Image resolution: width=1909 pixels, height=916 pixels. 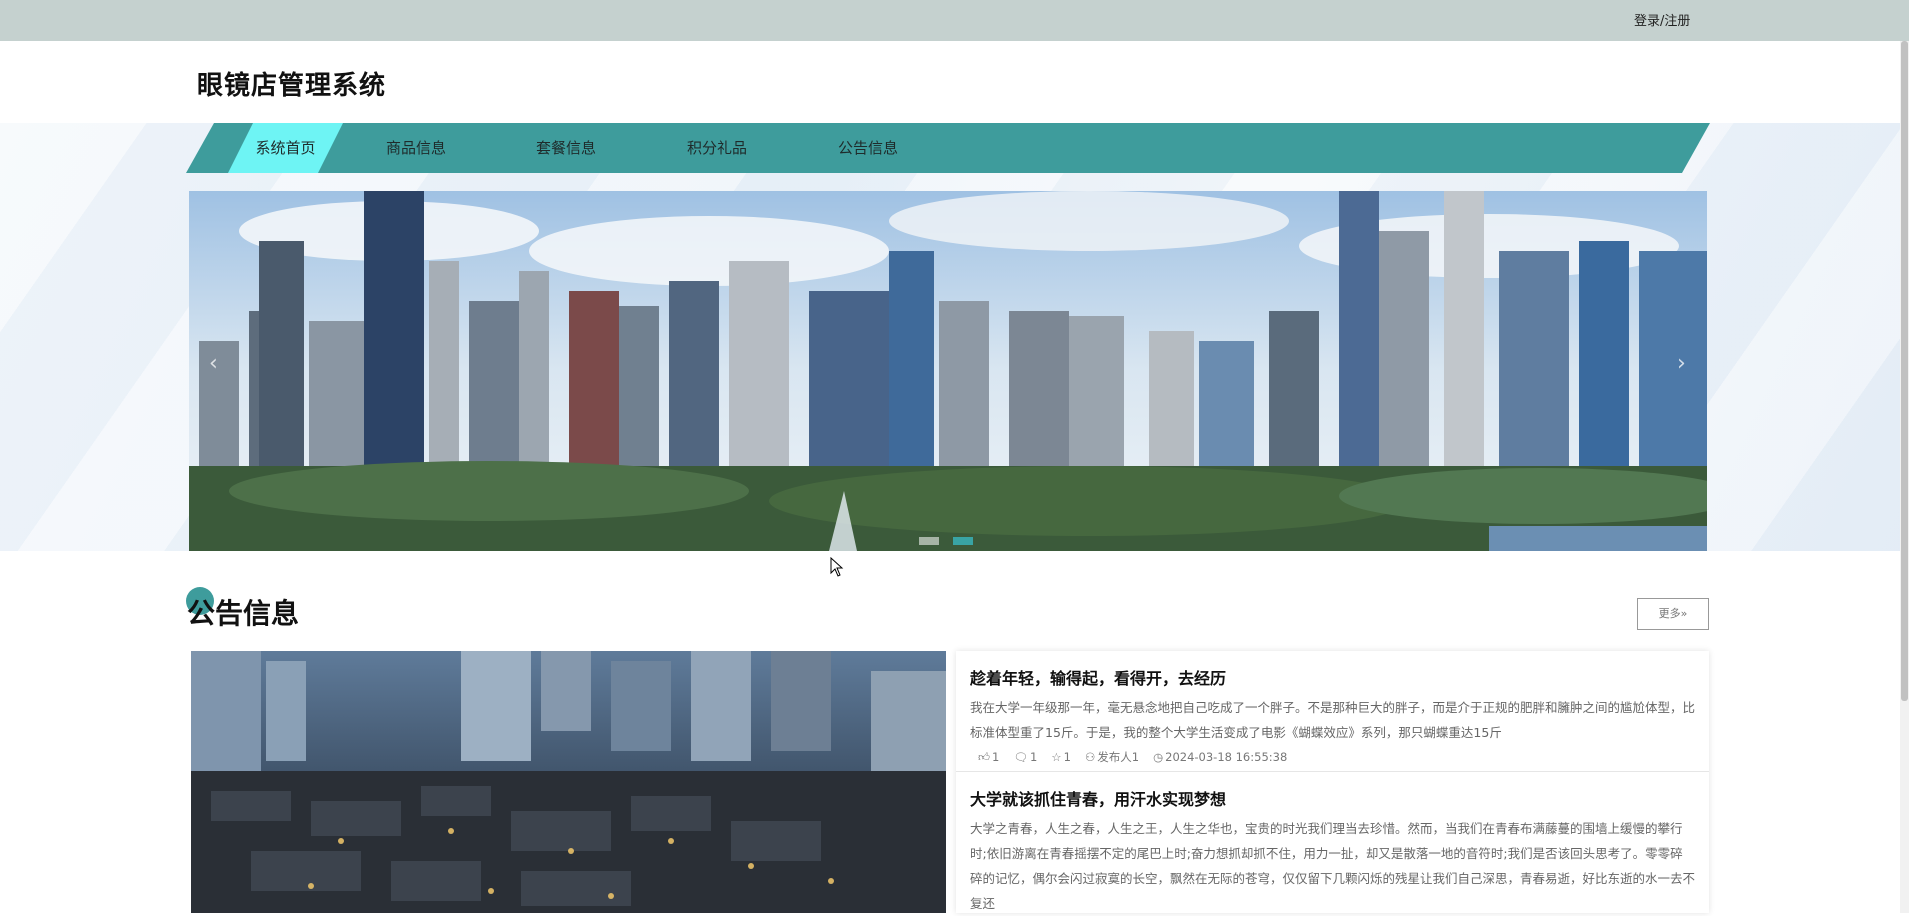 I want to click on mouse-cursor-icon, so click(x=837, y=567).